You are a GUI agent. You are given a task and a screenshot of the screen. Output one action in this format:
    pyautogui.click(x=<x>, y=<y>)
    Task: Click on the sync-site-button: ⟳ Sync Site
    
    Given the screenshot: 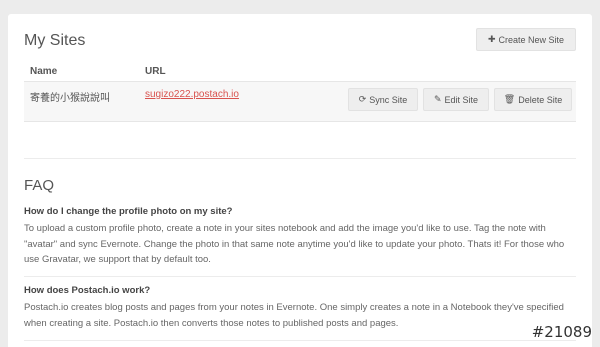 What is the action you would take?
    pyautogui.click(x=383, y=99)
    